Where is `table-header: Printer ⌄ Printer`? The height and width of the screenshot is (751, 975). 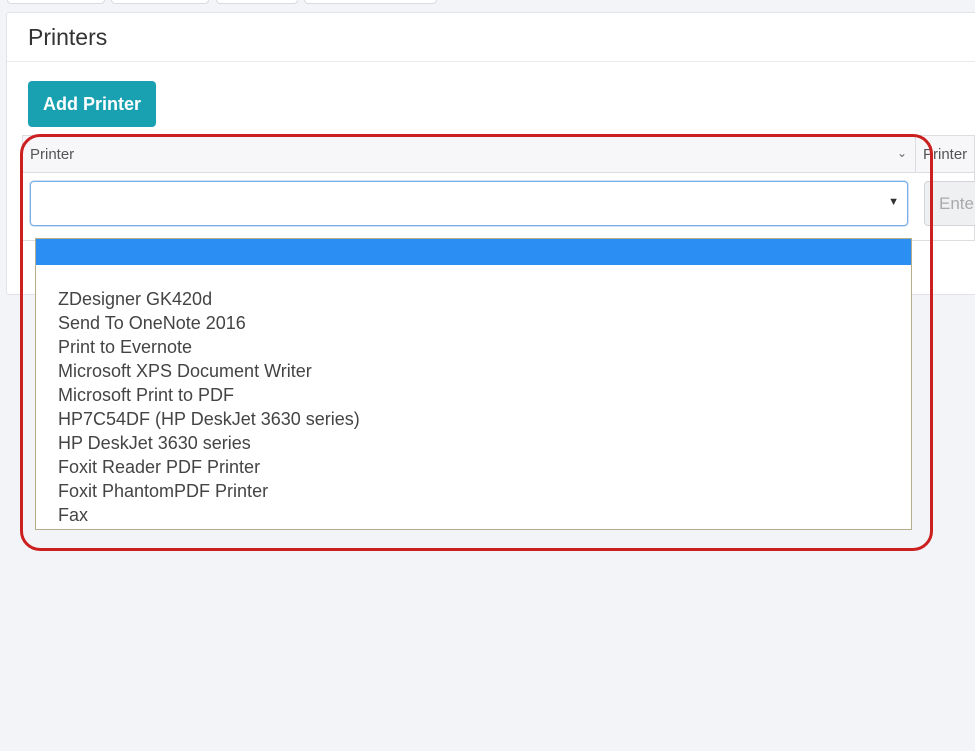 table-header: Printer ⌄ Printer is located at coordinates (498, 154).